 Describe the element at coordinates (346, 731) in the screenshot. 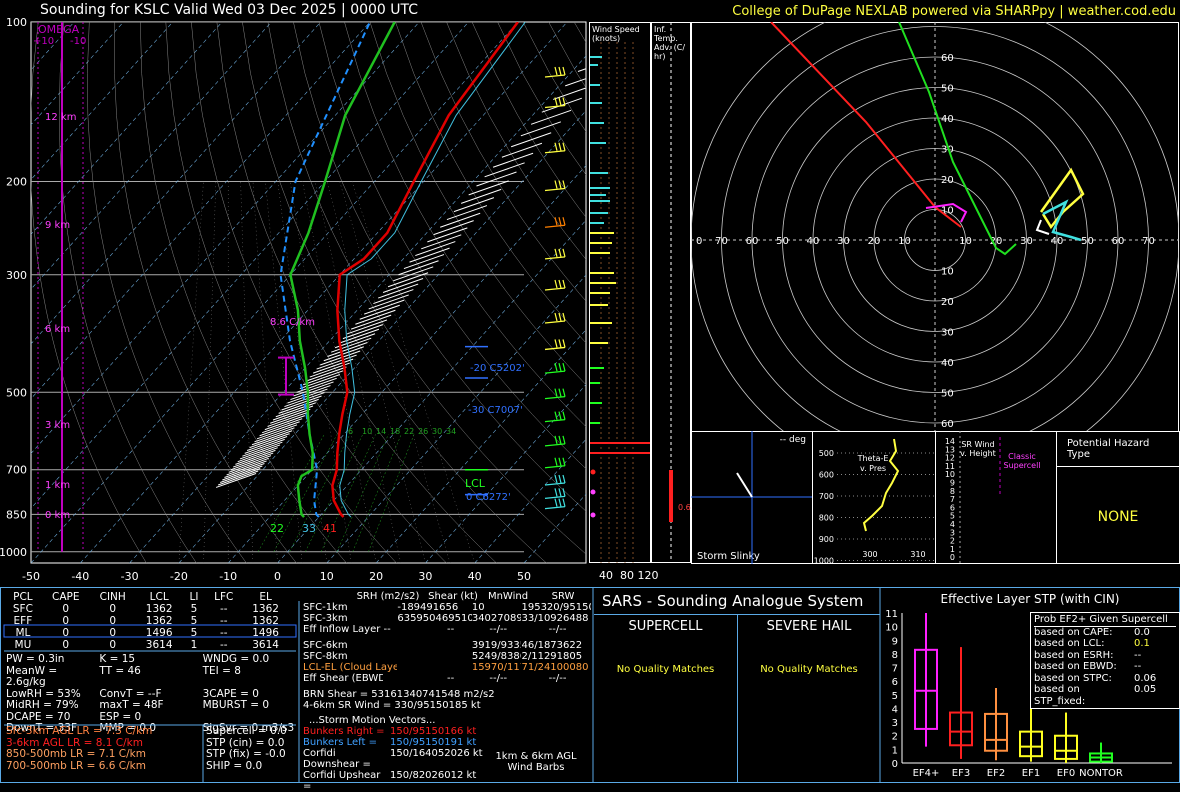

I see `storm-motion-label: Bunkers Right =` at that location.